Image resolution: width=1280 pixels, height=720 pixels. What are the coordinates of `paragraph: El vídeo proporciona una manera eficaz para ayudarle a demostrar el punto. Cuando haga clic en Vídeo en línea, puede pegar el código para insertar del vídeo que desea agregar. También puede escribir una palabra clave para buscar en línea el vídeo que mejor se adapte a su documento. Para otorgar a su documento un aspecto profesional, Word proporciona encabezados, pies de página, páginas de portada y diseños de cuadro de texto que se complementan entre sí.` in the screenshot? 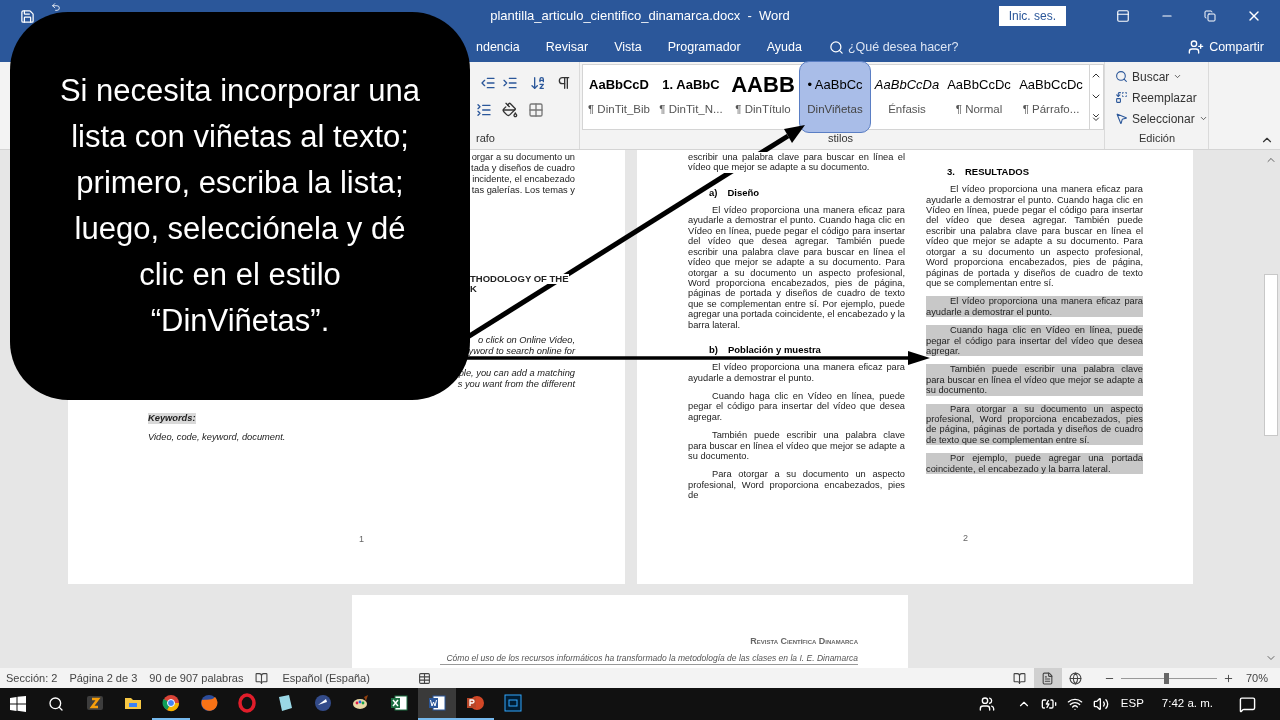 It's located at (1034, 236).